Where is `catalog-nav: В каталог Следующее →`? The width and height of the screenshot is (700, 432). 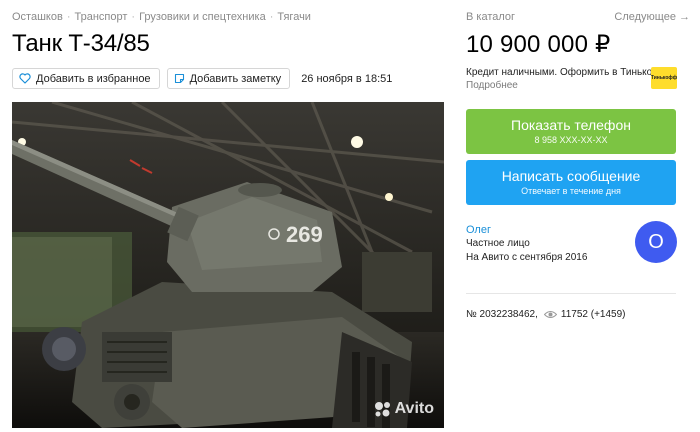
catalog-nav: В каталог Следующее → is located at coordinates (578, 17).